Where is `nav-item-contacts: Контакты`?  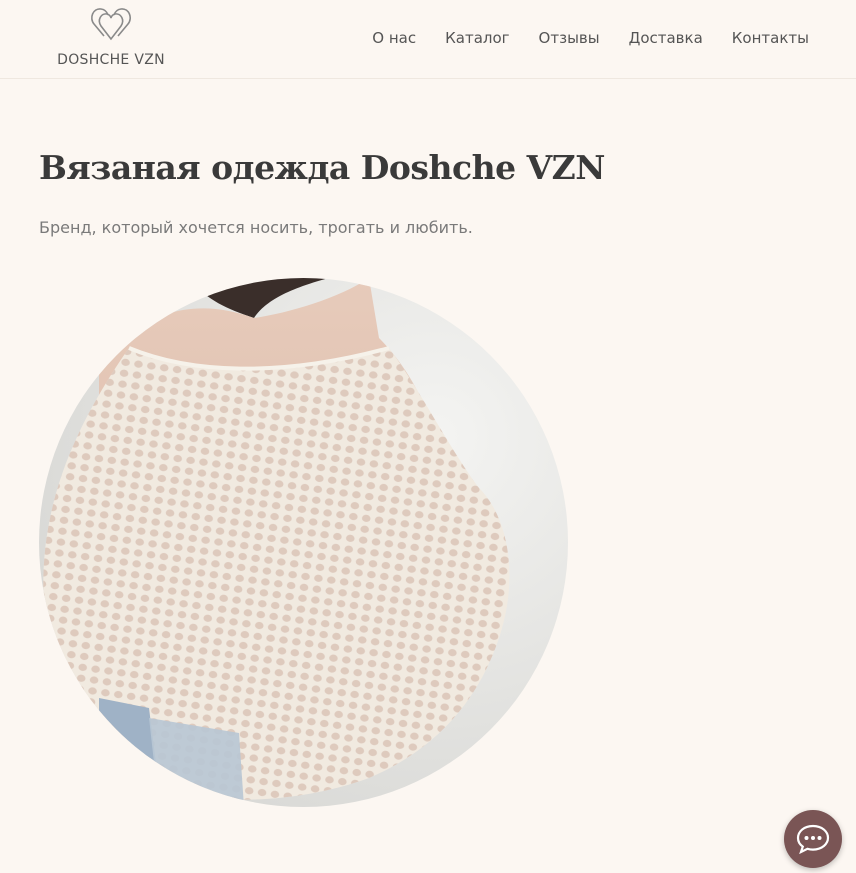 nav-item-contacts: Контакты is located at coordinates (770, 38).